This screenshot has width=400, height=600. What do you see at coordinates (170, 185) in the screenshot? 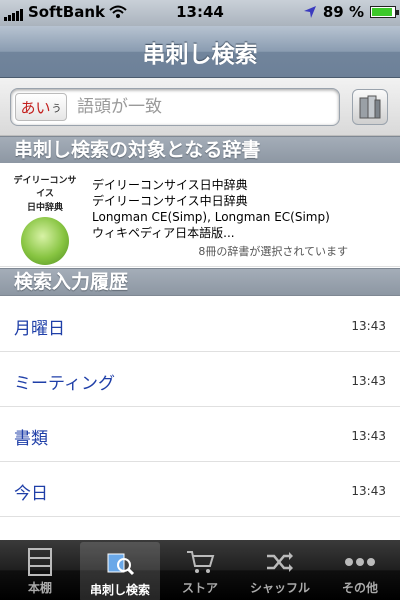
I see `dictionary-item: デイリーコンサイス日中辞典` at bounding box center [170, 185].